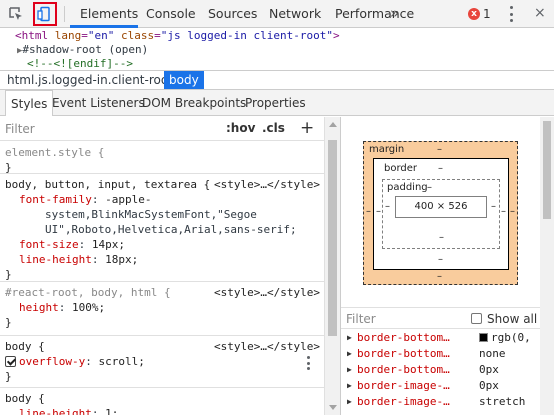 This screenshot has height=415, width=554. What do you see at coordinates (194, 103) in the screenshot?
I see `tab-dom-breakpoints: DOM Breakpoints` at bounding box center [194, 103].